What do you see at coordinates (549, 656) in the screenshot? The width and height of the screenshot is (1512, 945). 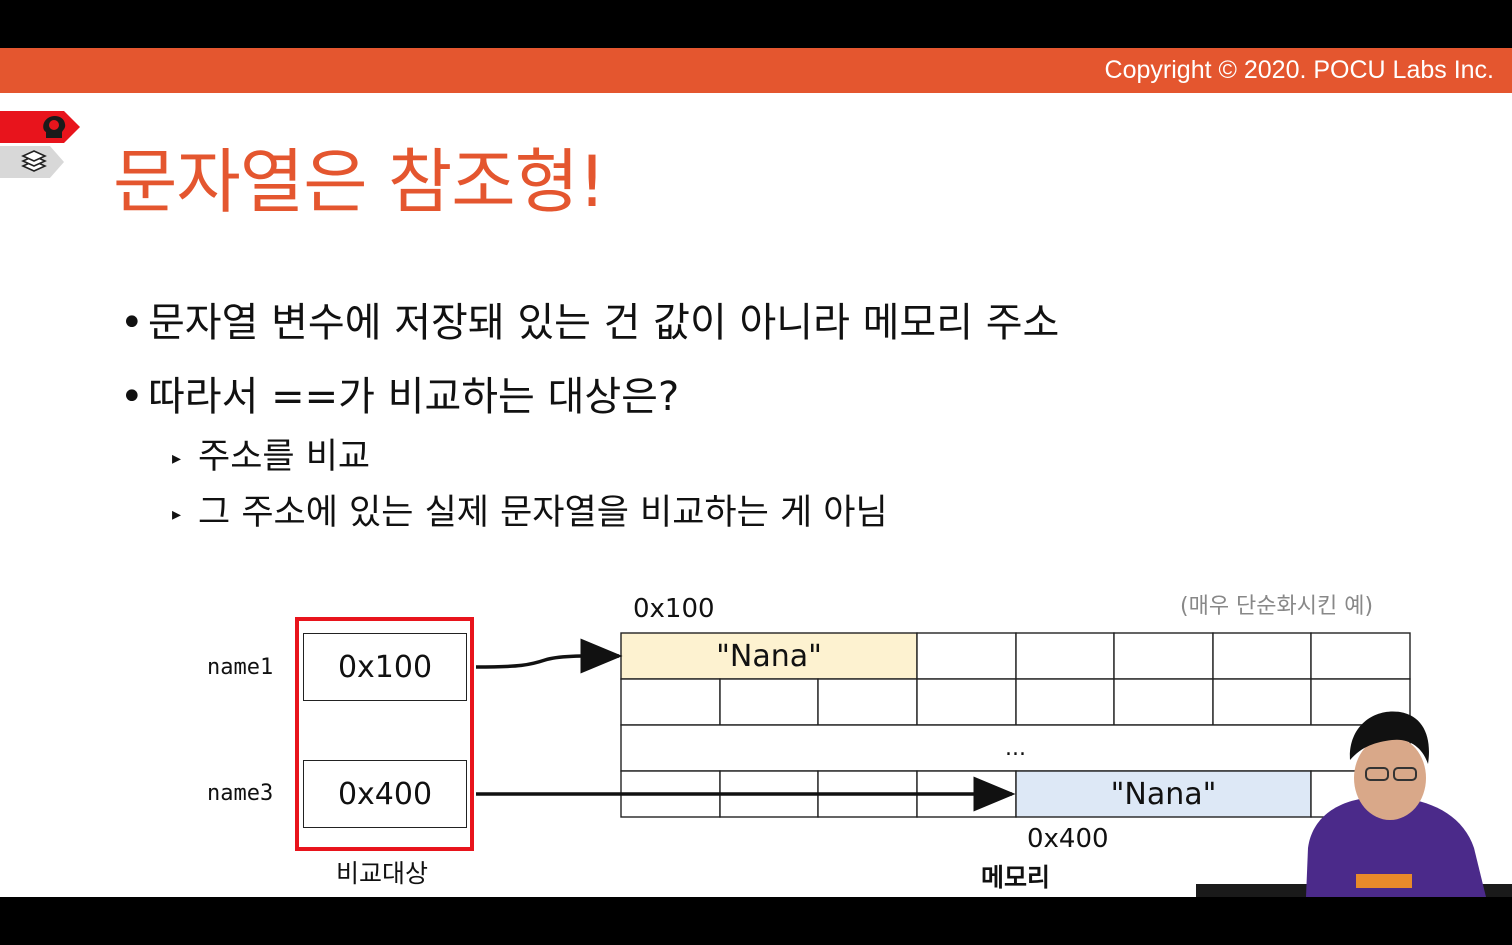 I see `pointer-arrow-name1` at bounding box center [549, 656].